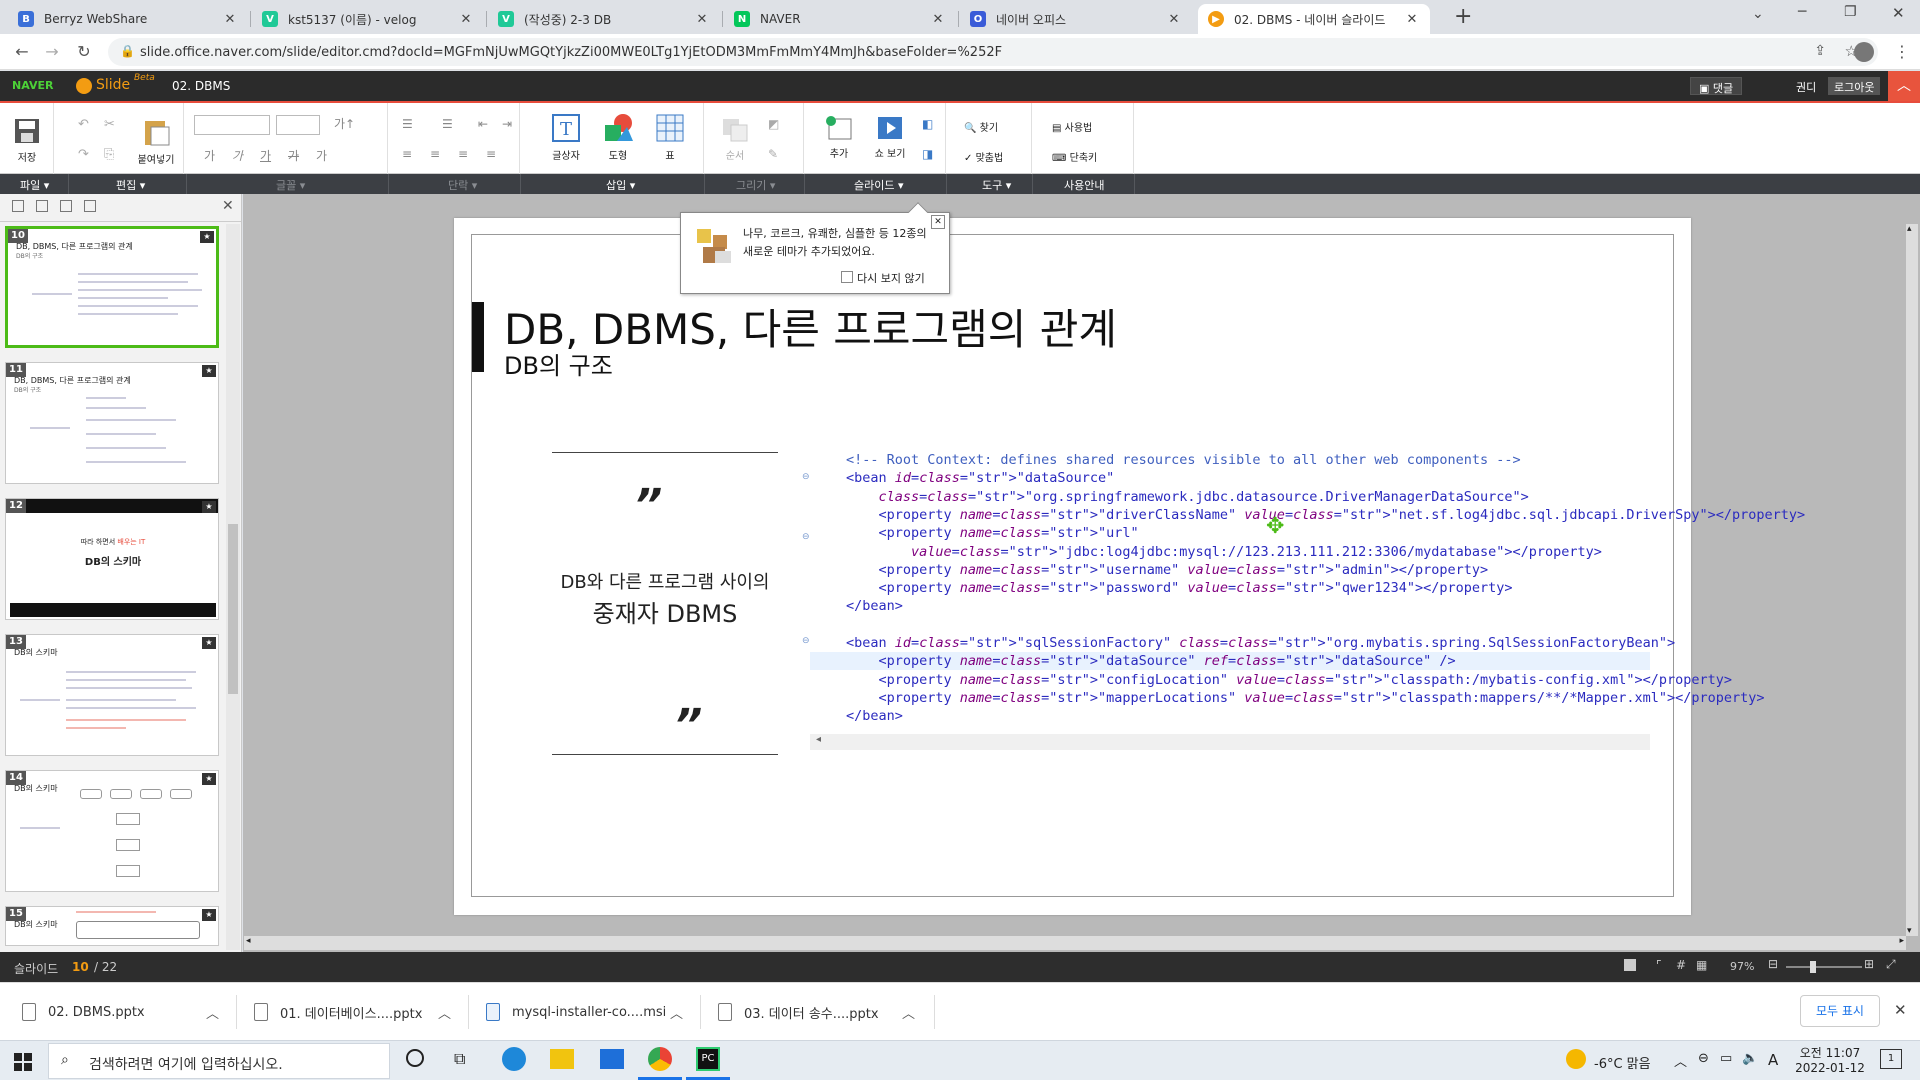  Describe the element at coordinates (981, 126) in the screenshot. I see `find-button: 🔍 찾기` at that location.